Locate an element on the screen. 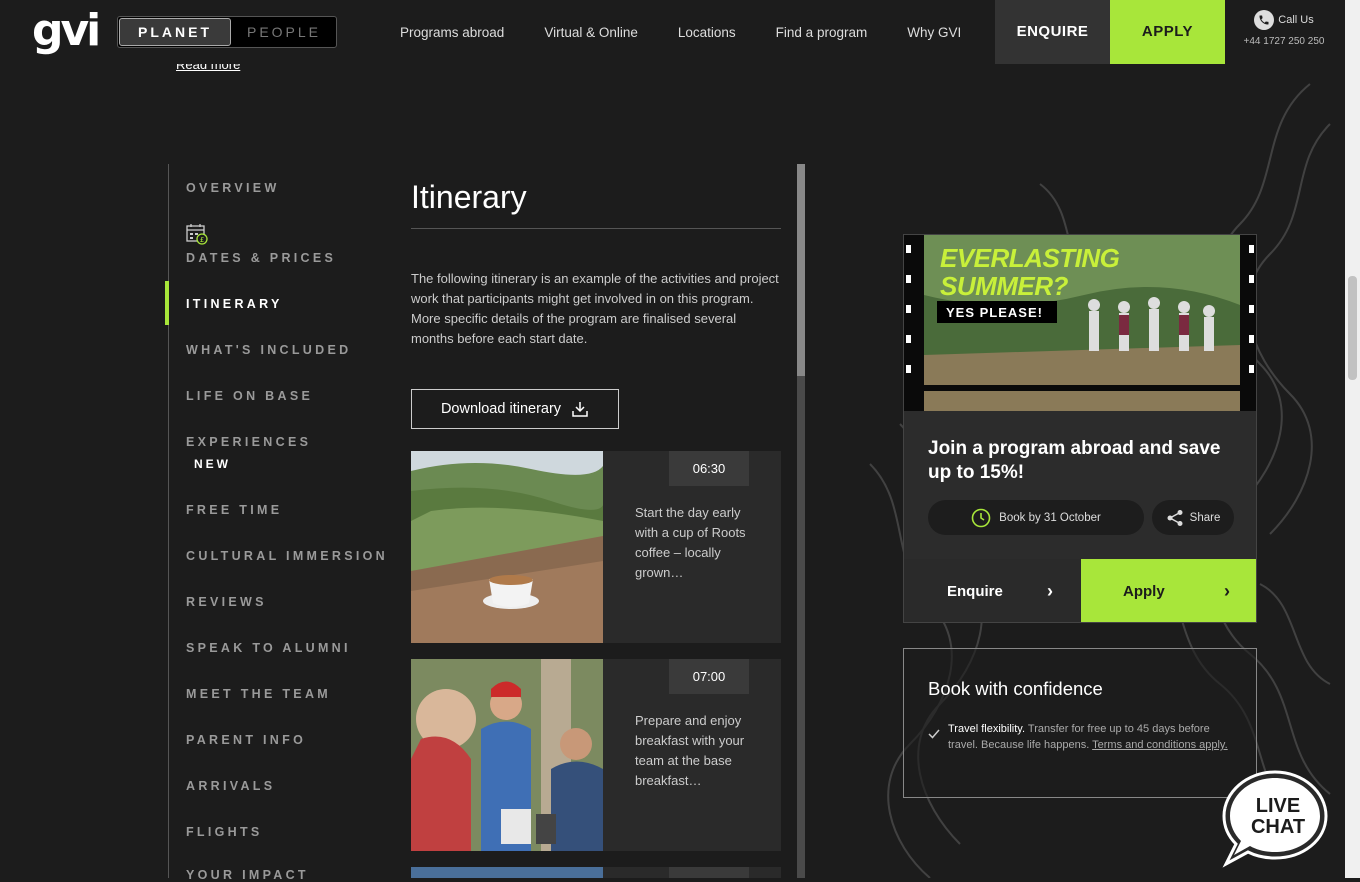 The image size is (1360, 882). sidebar-item-dates-prices: DATES & PRICES is located at coordinates (261, 258).